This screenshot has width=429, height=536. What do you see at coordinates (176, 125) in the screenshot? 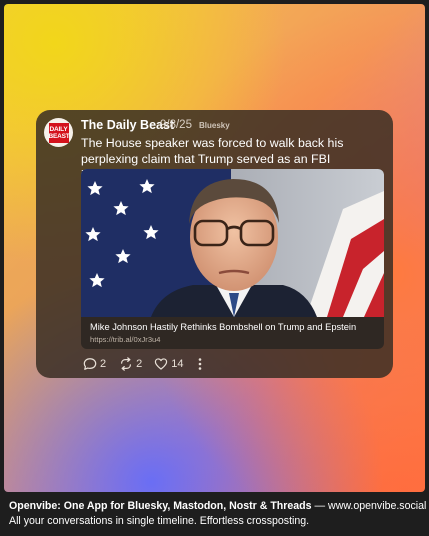
I see `post-date: 9/8/25` at bounding box center [176, 125].